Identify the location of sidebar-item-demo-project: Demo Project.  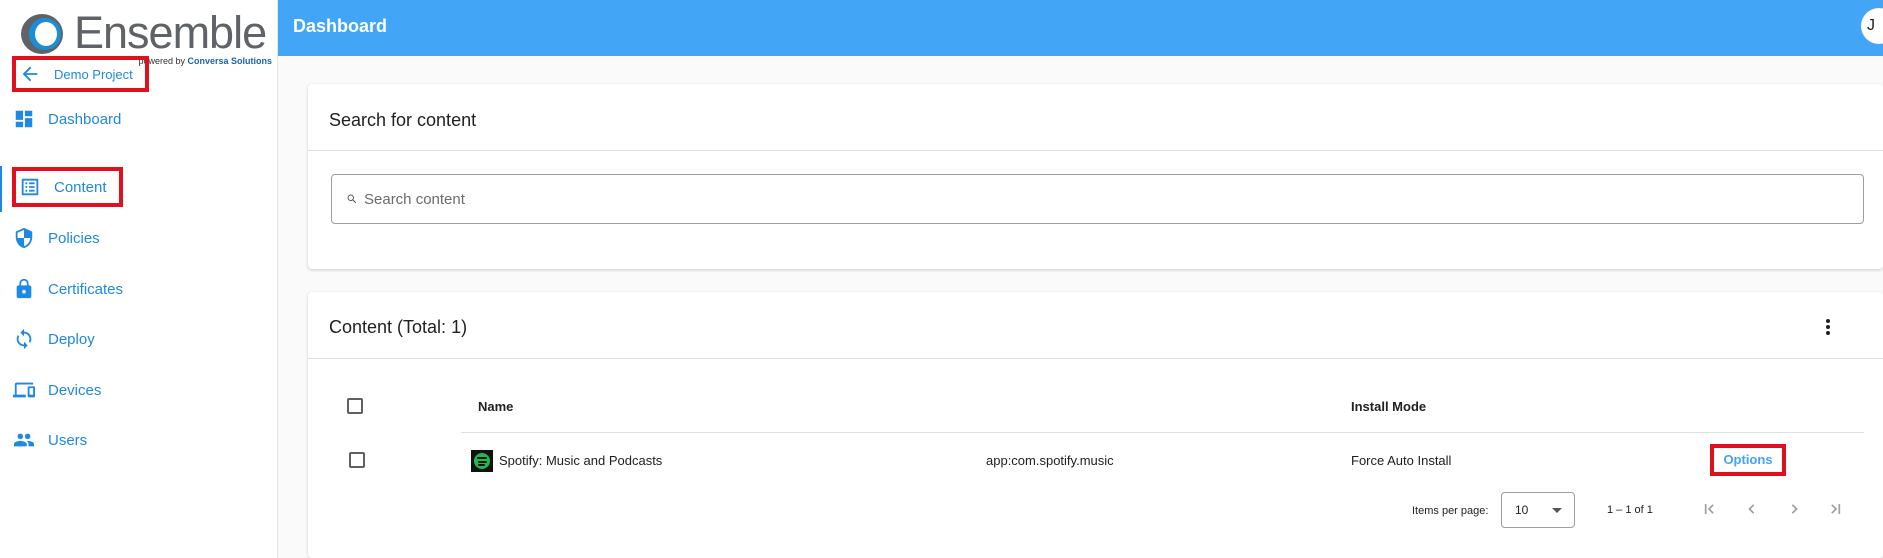
(80, 74).